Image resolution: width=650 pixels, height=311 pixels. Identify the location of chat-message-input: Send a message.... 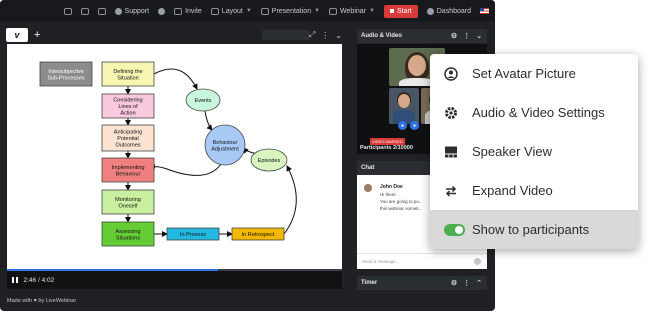
(422, 261).